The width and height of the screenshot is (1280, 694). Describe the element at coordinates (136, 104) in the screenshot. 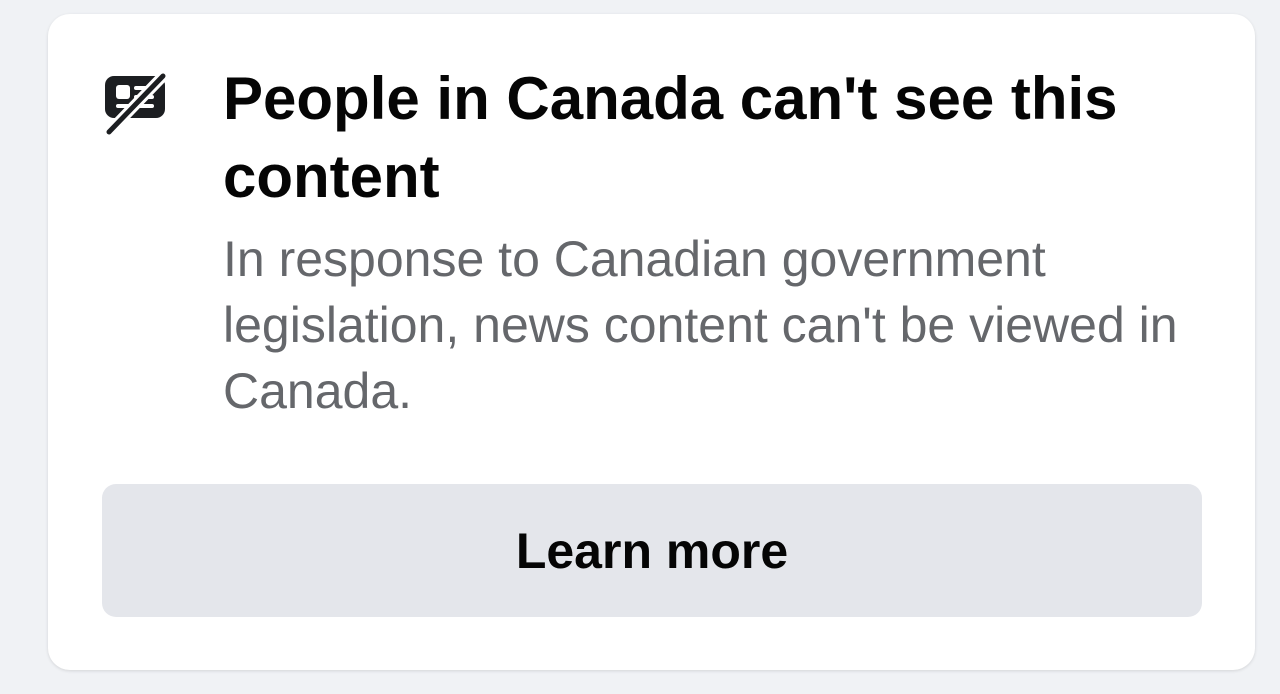

I see `news-blocked-icon` at that location.